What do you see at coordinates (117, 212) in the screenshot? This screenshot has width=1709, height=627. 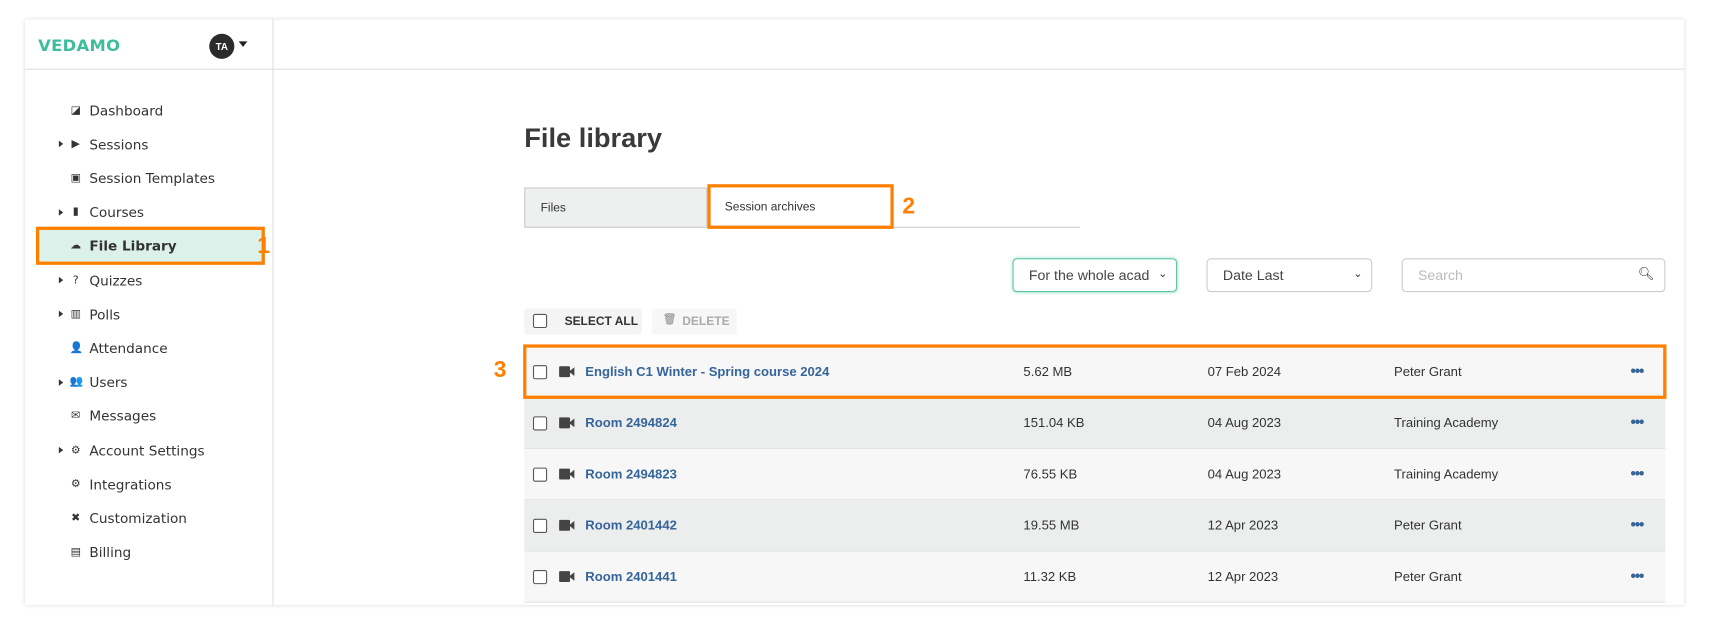 I see `sidebar-item-label: Courses` at bounding box center [117, 212].